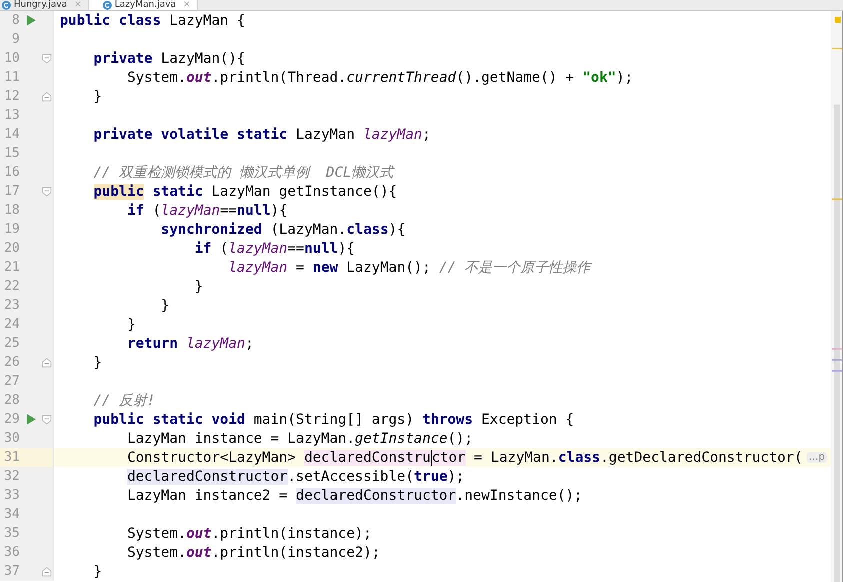 This screenshot has width=843, height=582. Describe the element at coordinates (11, 305) in the screenshot. I see `line-number: 23` at that location.